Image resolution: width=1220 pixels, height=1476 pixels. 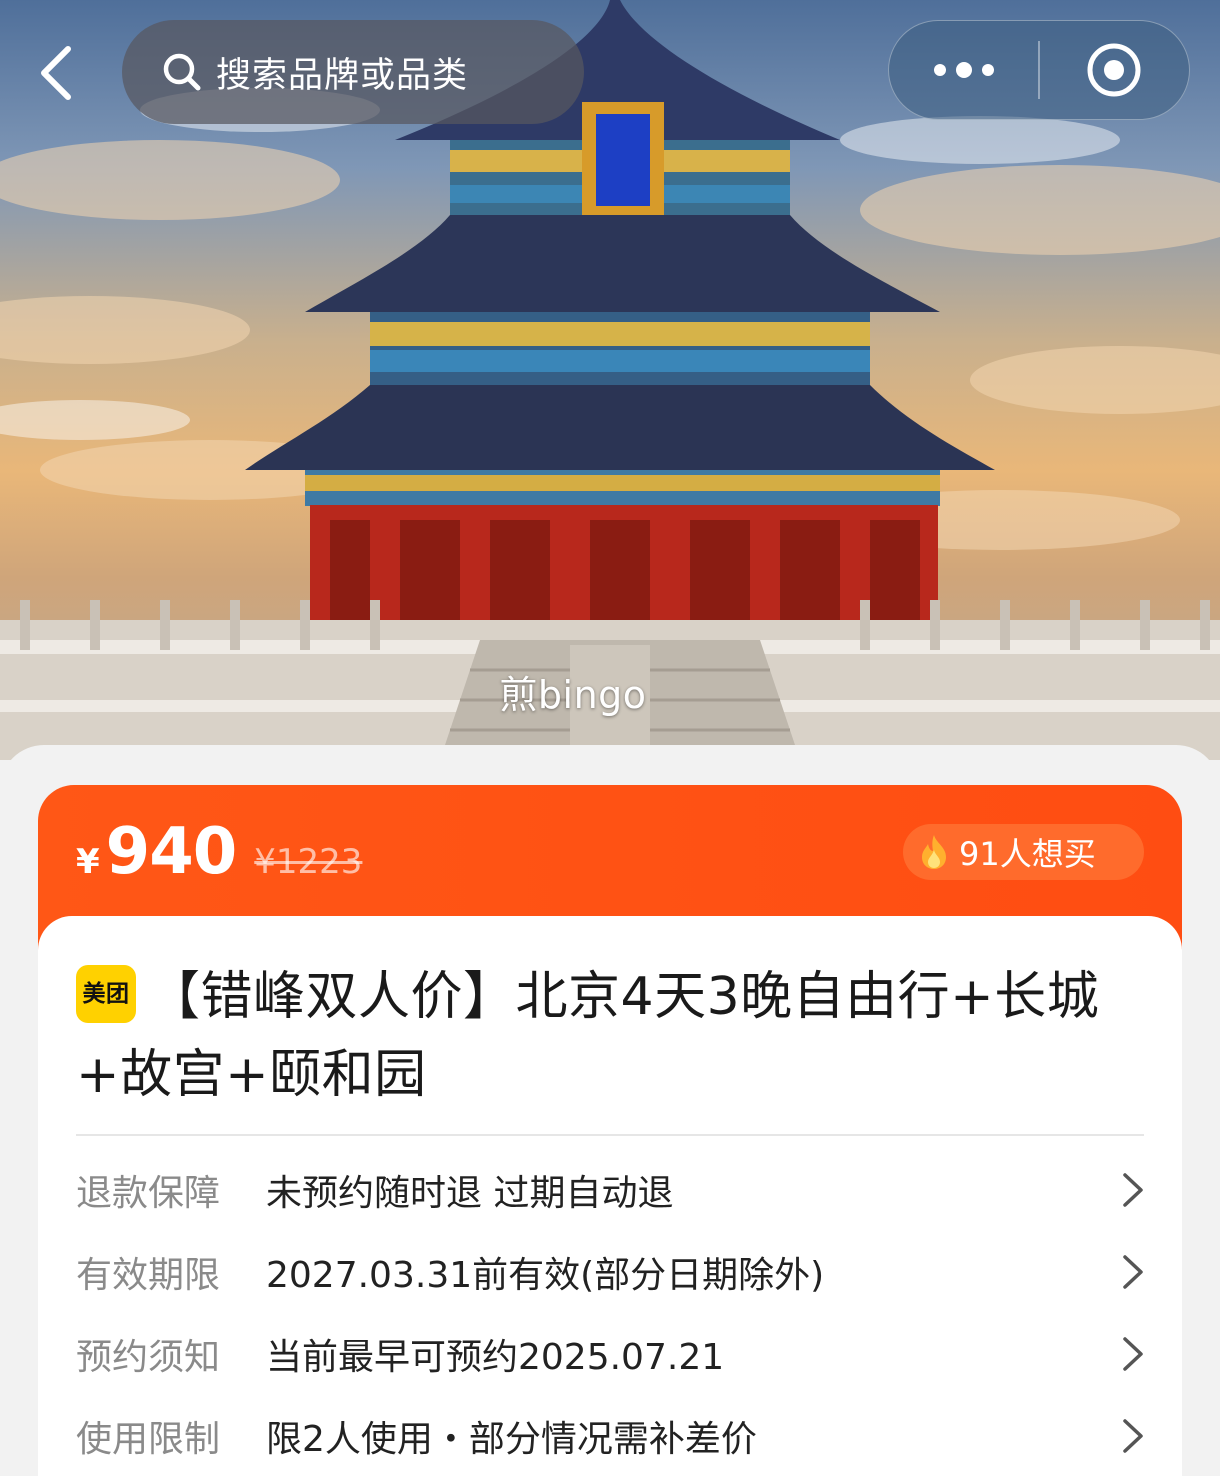 What do you see at coordinates (88, 862) in the screenshot?
I see `currency-symbol: ¥` at bounding box center [88, 862].